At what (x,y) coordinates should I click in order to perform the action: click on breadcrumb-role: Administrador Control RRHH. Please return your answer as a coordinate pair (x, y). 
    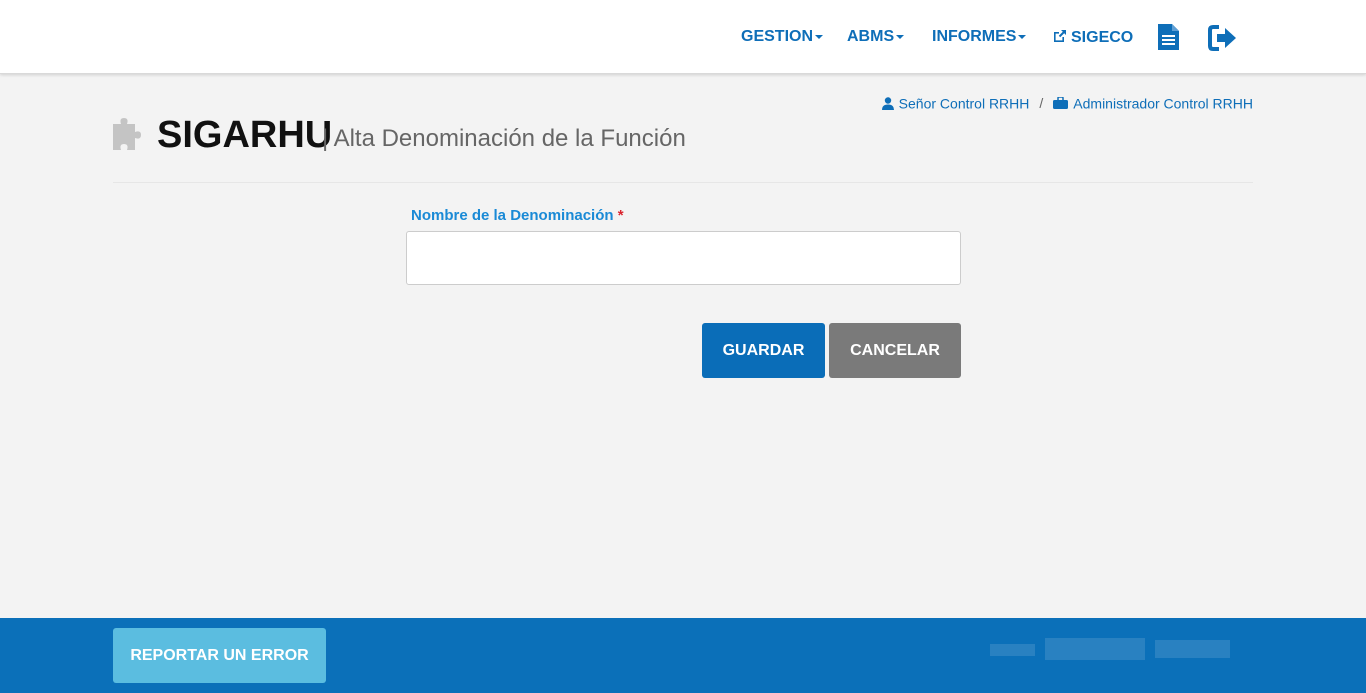
    Looking at the image, I should click on (1163, 103).